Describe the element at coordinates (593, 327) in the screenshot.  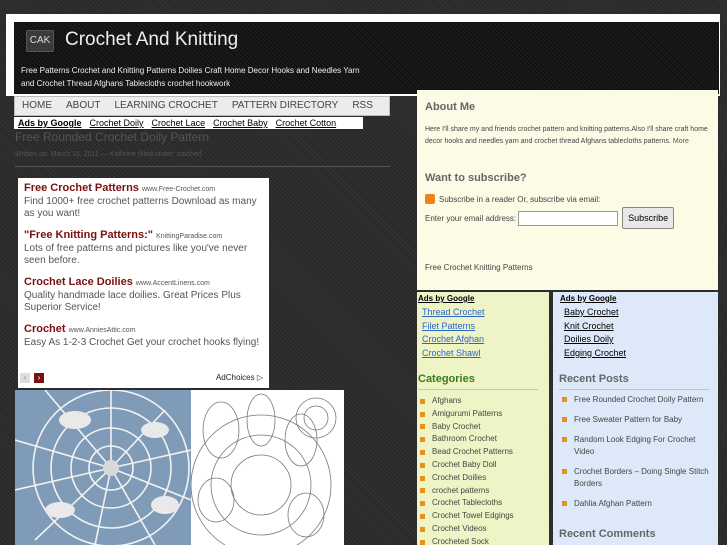
I see `ad-link-knit-crochet: Knit Crochet` at that location.